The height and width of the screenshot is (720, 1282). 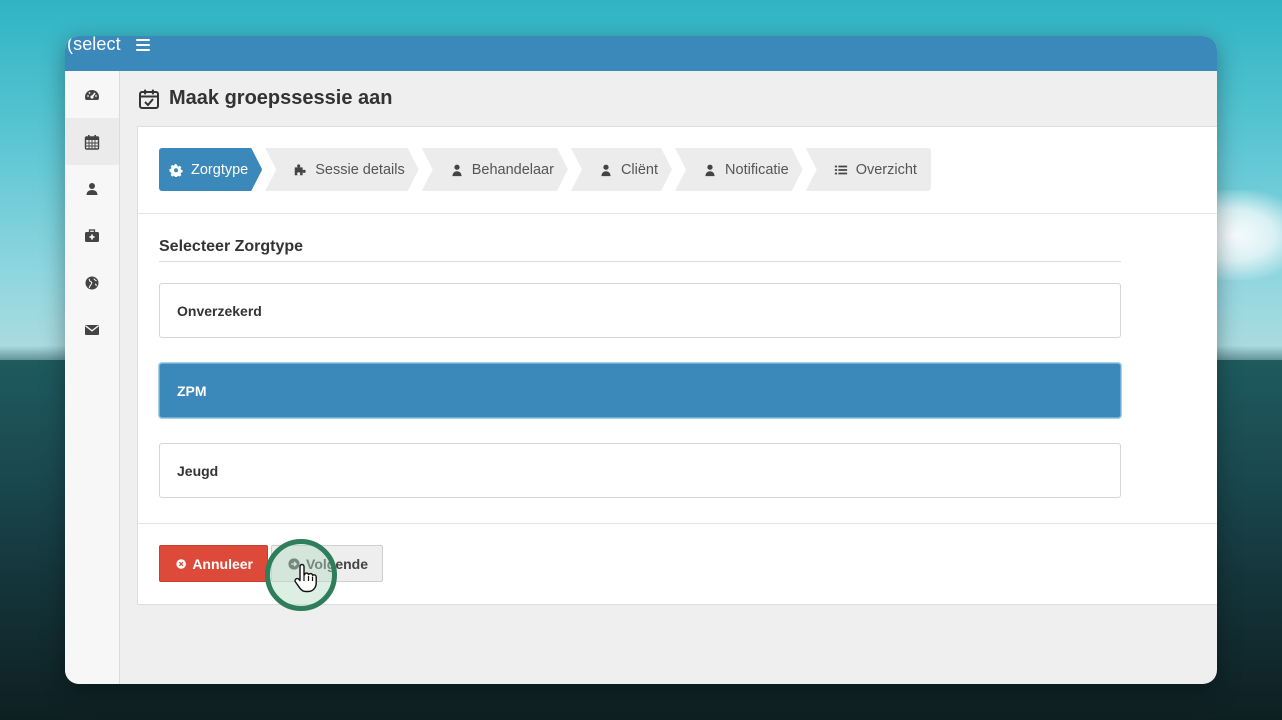 What do you see at coordinates (640, 310) in the screenshot?
I see `option-onverzekerd: Onverzekerd` at bounding box center [640, 310].